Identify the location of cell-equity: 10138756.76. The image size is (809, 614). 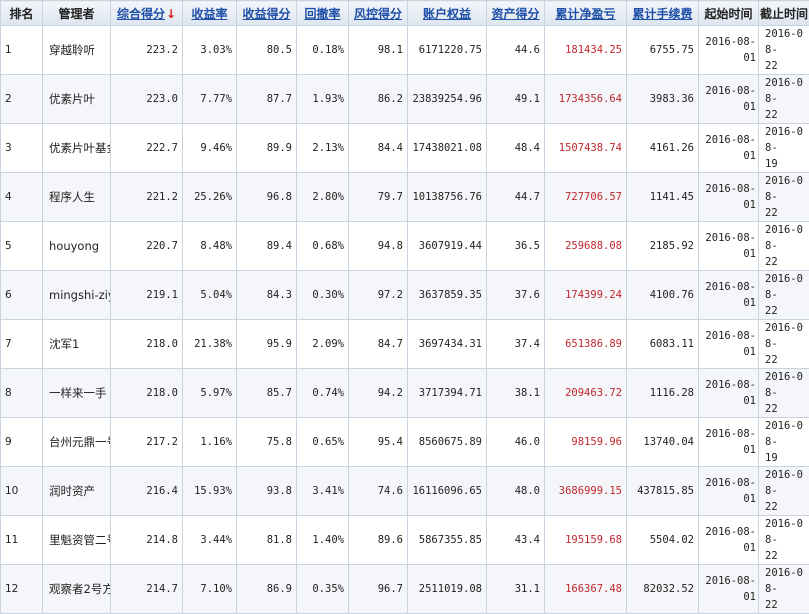
(447, 197).